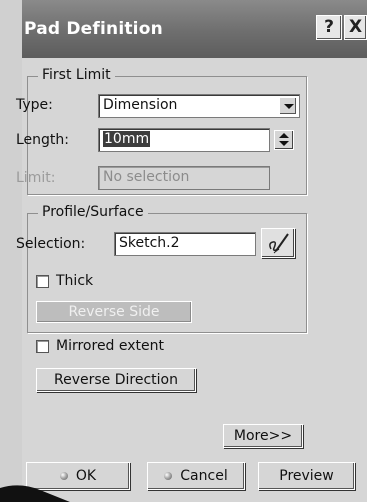 This screenshot has width=367, height=502. Describe the element at coordinates (86, 476) in the screenshot. I see `ok-label: OK` at that location.